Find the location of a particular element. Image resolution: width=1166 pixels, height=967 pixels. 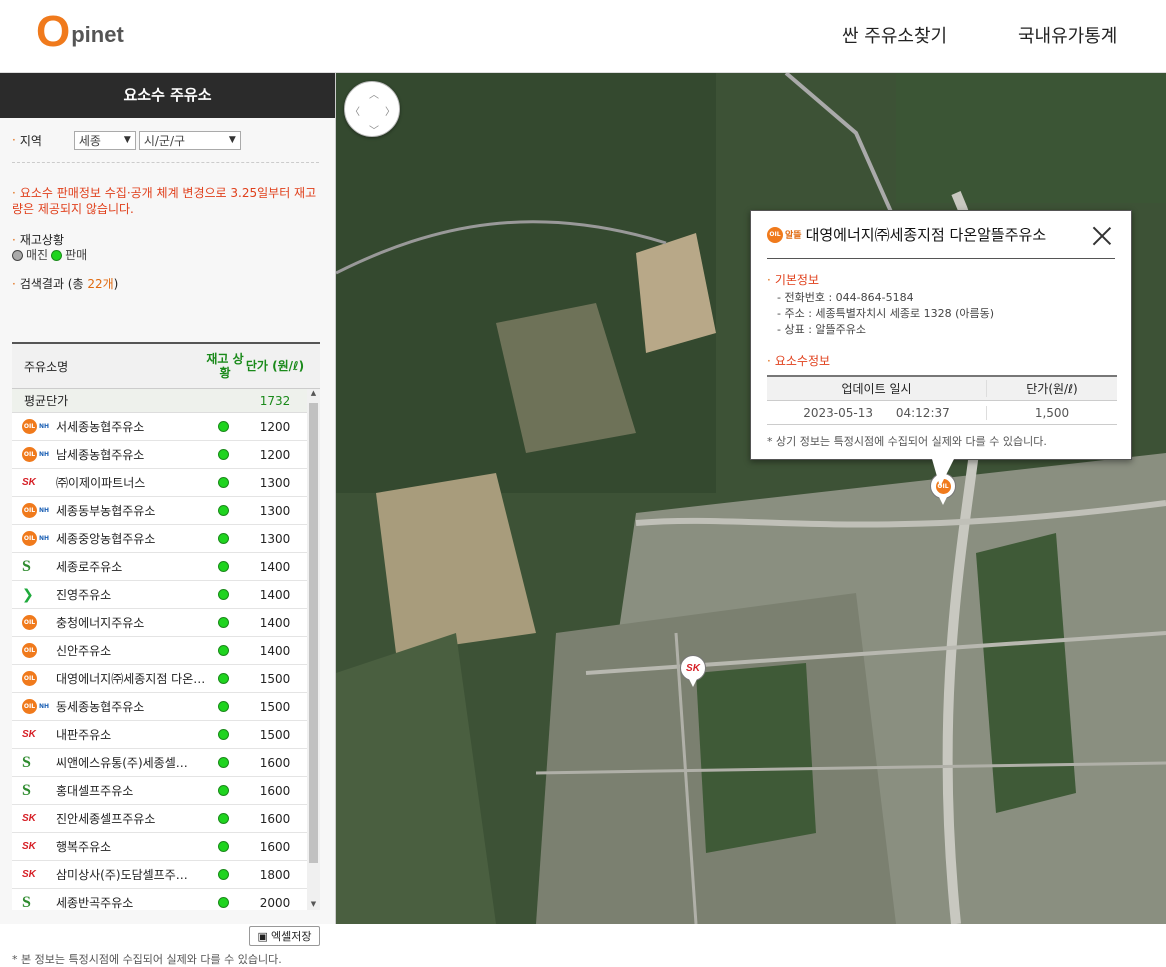

table-row: OIL NH 서세종농협주유소 1200 is located at coordinates (166, 427).